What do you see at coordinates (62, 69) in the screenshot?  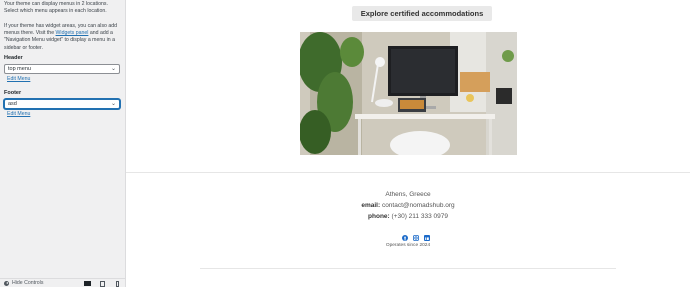 I see `header-menu-select: top menu ⌄` at bounding box center [62, 69].